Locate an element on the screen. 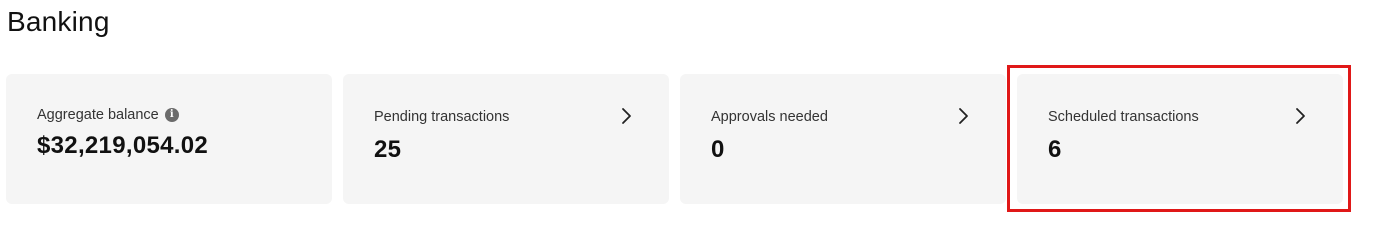  info-icon: i is located at coordinates (171, 115).